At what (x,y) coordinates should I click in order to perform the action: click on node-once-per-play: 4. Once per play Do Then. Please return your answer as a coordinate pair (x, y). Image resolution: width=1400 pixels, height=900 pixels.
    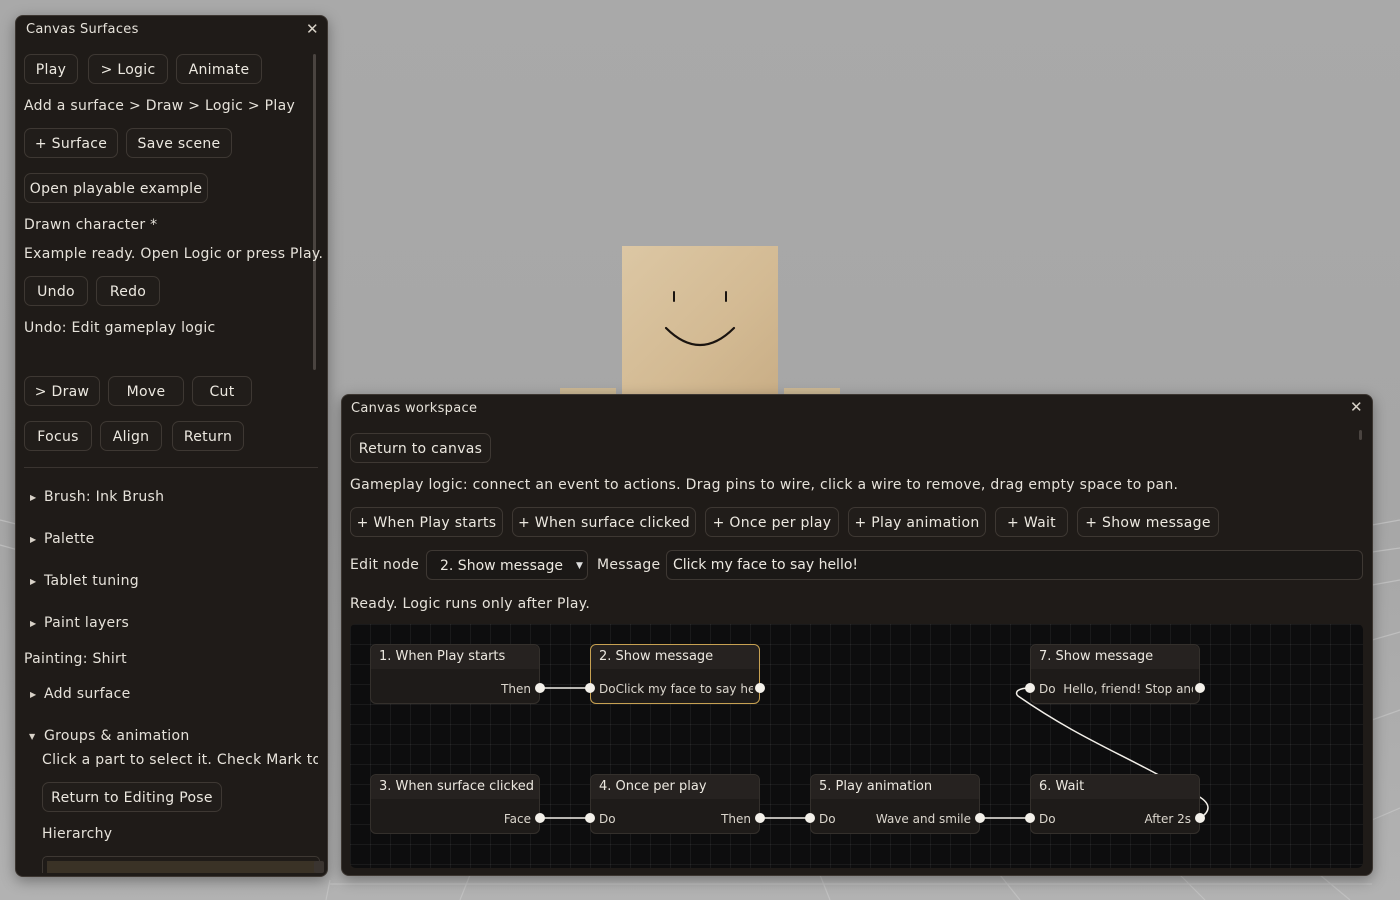
    Looking at the image, I should click on (675, 804).